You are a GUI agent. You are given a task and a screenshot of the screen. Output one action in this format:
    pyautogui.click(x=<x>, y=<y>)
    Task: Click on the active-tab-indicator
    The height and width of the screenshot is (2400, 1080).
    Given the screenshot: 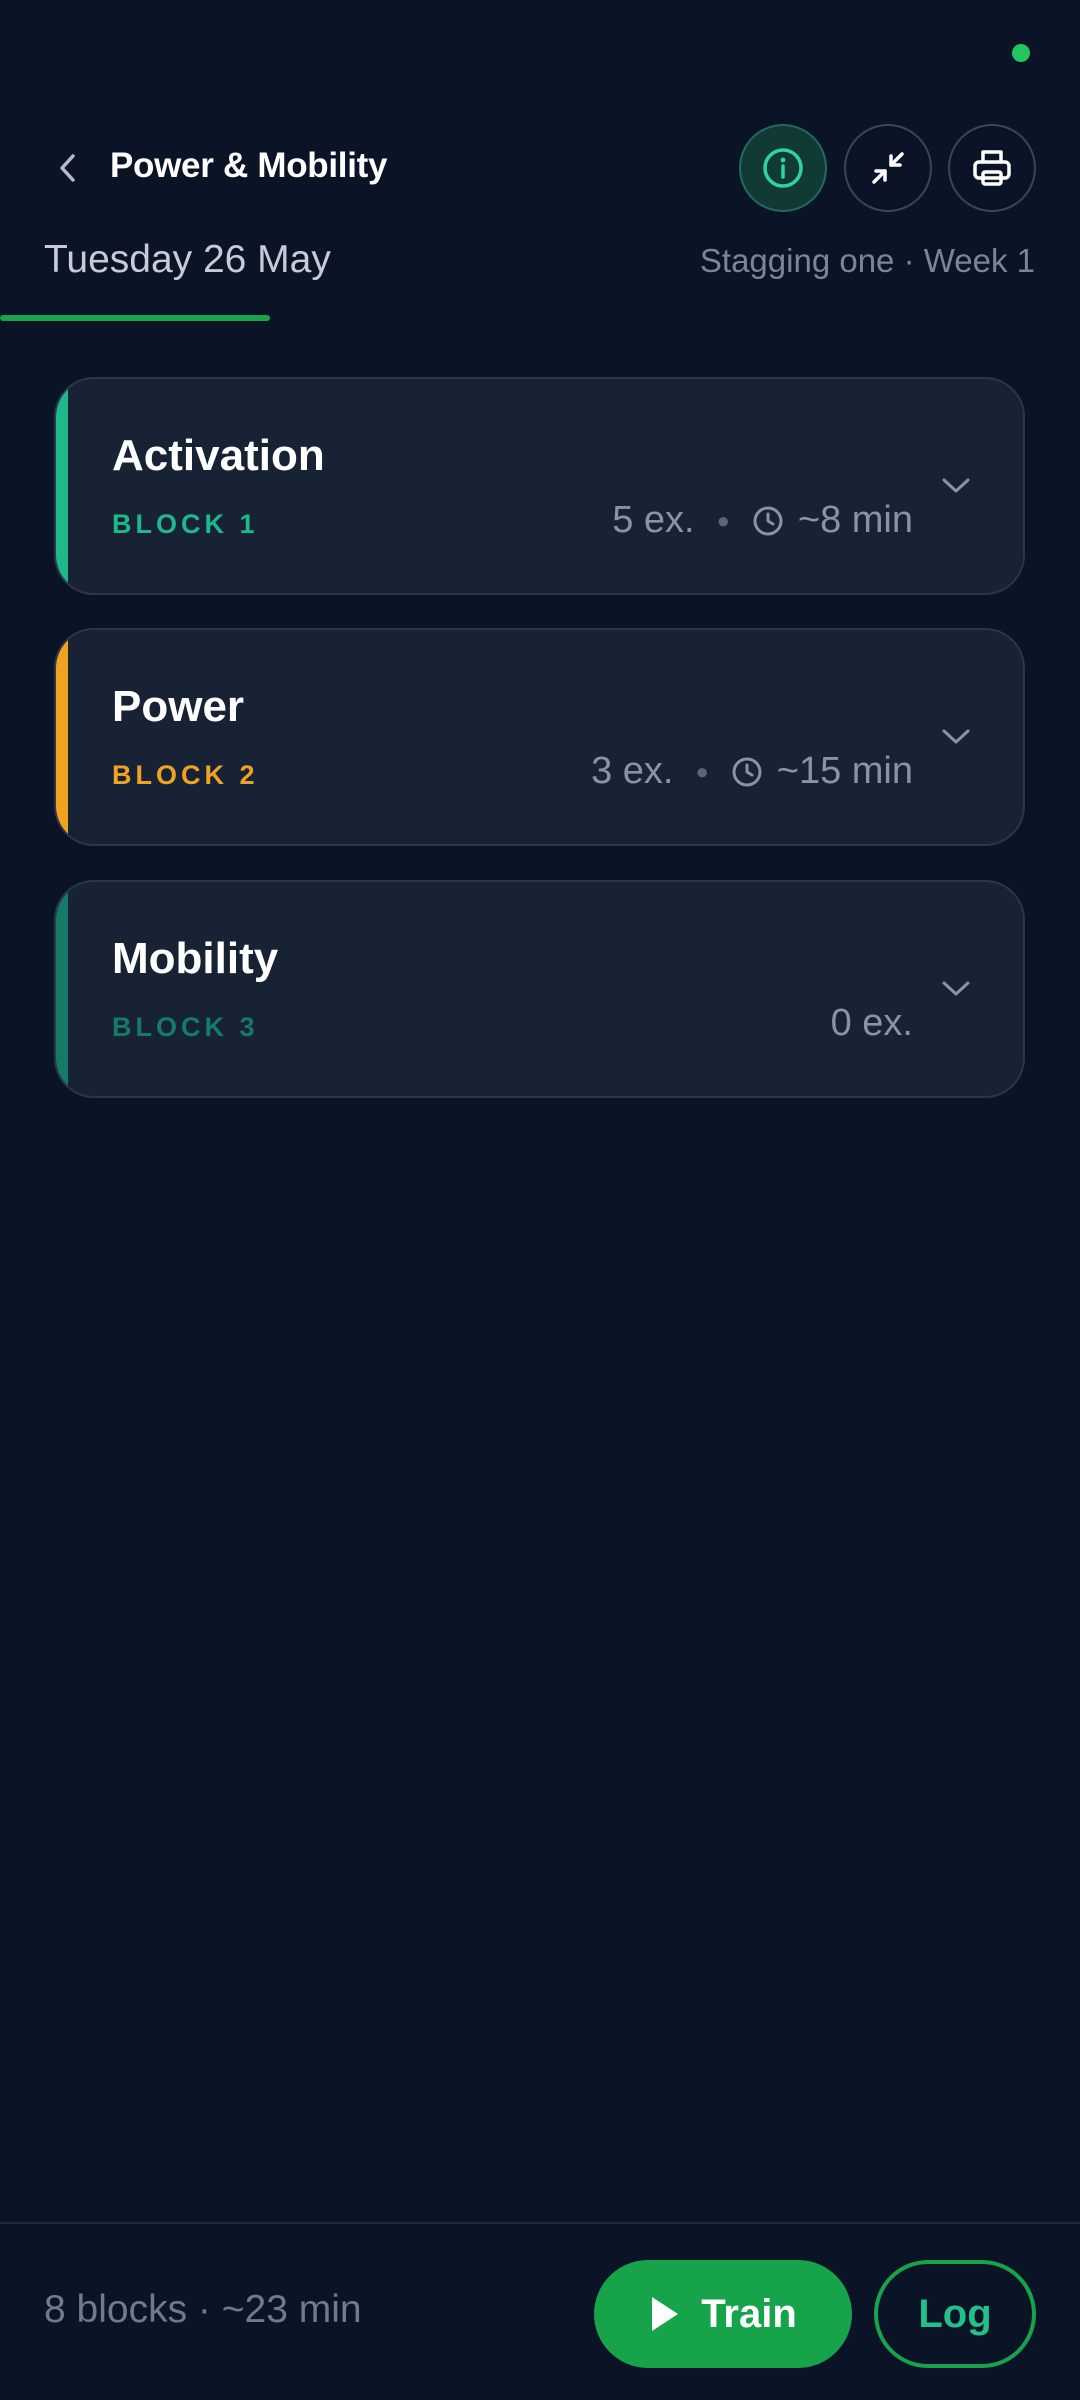 What is the action you would take?
    pyautogui.click(x=135, y=318)
    